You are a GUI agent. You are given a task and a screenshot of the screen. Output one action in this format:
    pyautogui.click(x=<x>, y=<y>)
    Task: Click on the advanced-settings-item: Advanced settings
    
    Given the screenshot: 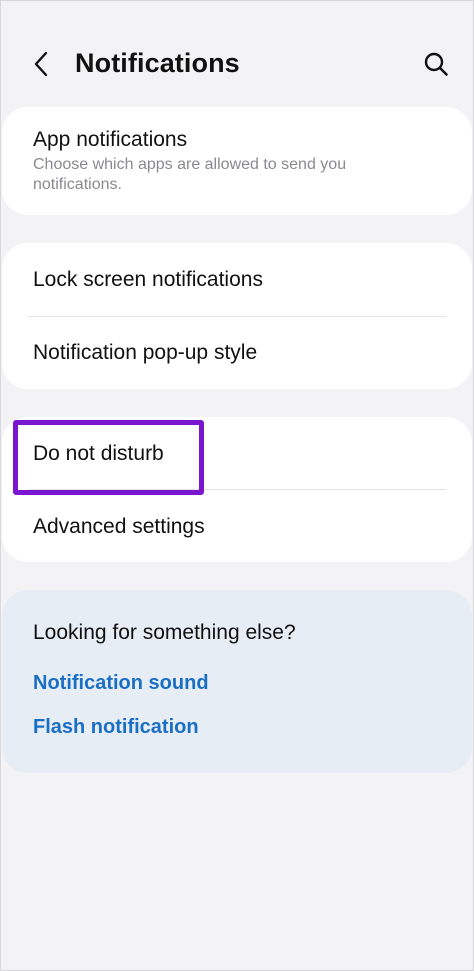 What is the action you would take?
    pyautogui.click(x=237, y=527)
    